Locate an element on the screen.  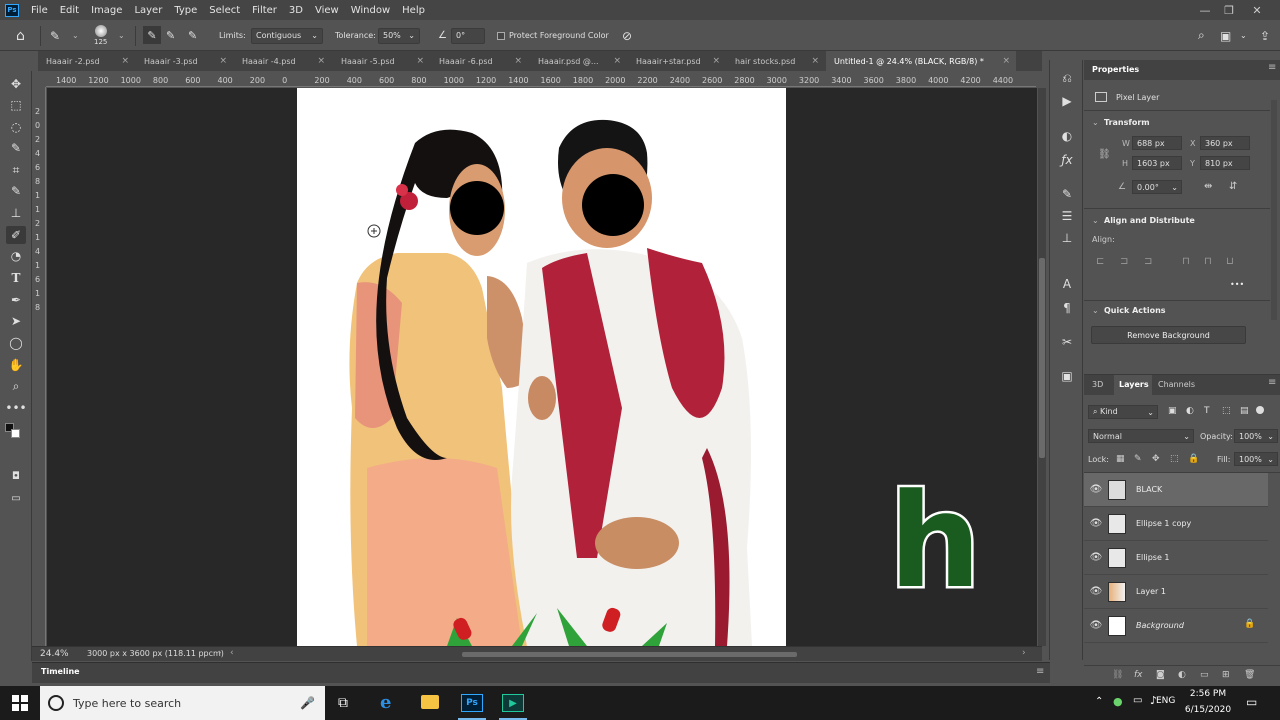
tolerance-input: 50% ⌄ is located at coordinates (399, 35).